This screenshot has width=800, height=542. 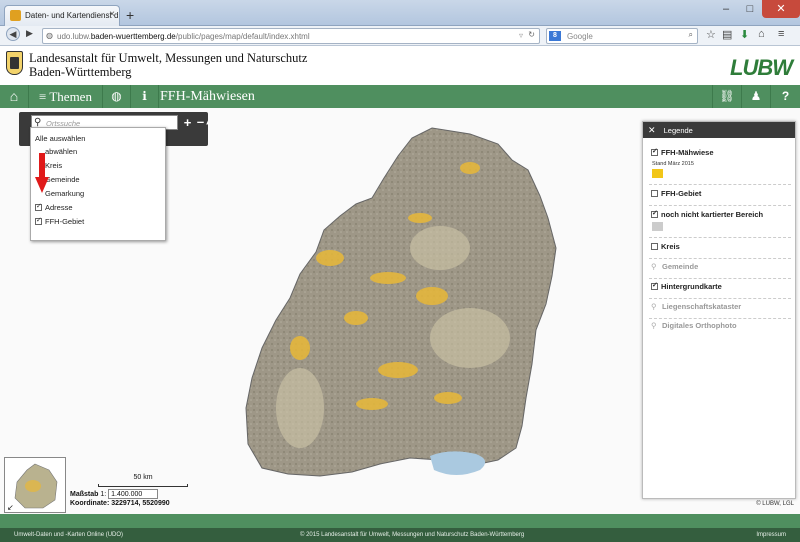 What do you see at coordinates (143, 485) in the screenshot?
I see `scale-bar` at bounding box center [143, 485].